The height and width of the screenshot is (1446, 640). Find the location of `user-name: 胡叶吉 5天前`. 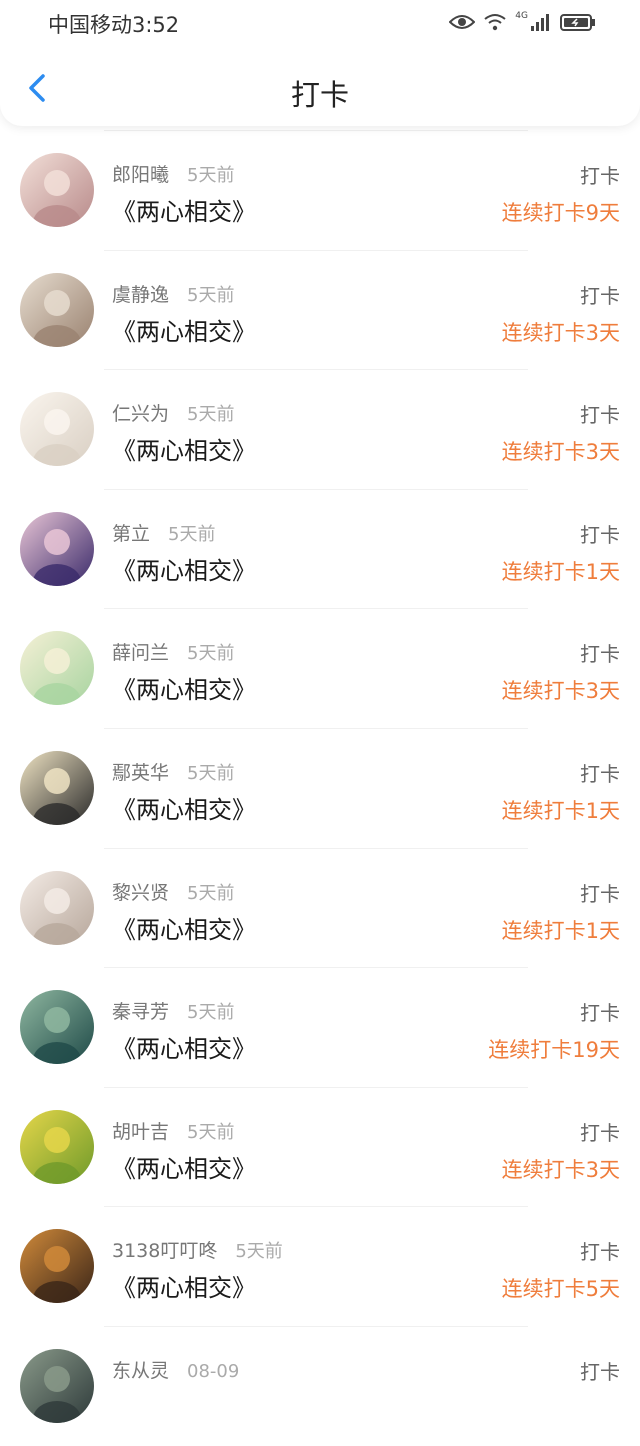

user-name: 胡叶吉 5天前 is located at coordinates (173, 1130).